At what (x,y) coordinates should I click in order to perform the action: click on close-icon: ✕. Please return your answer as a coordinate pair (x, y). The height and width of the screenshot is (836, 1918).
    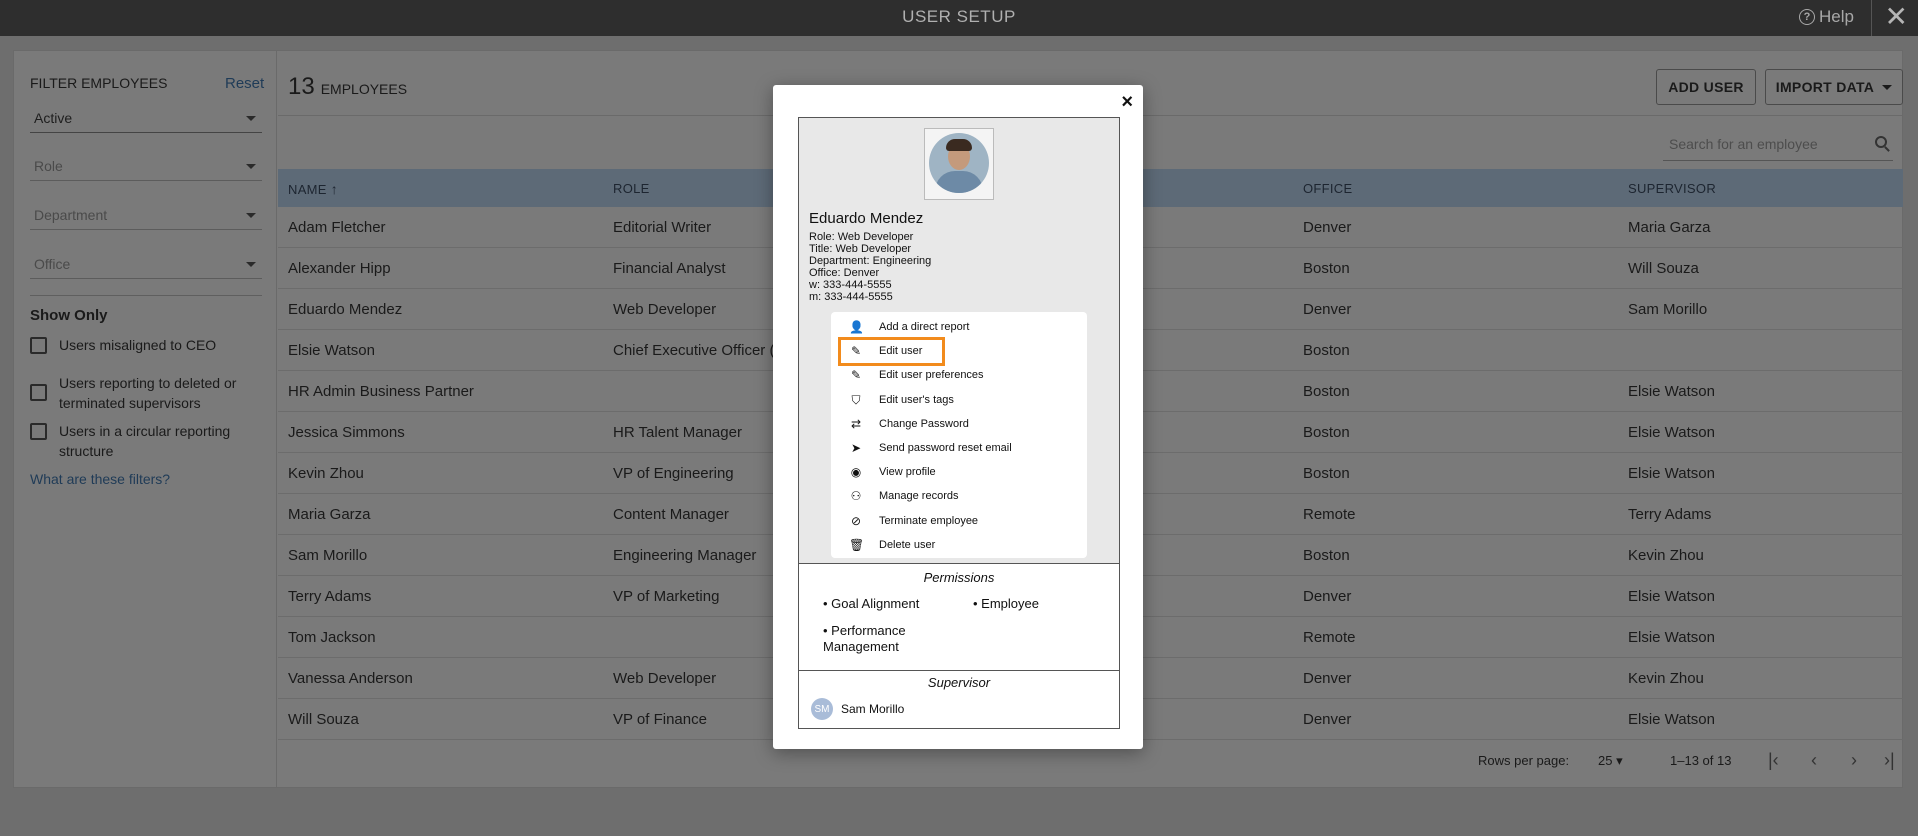
    Looking at the image, I should click on (1896, 17).